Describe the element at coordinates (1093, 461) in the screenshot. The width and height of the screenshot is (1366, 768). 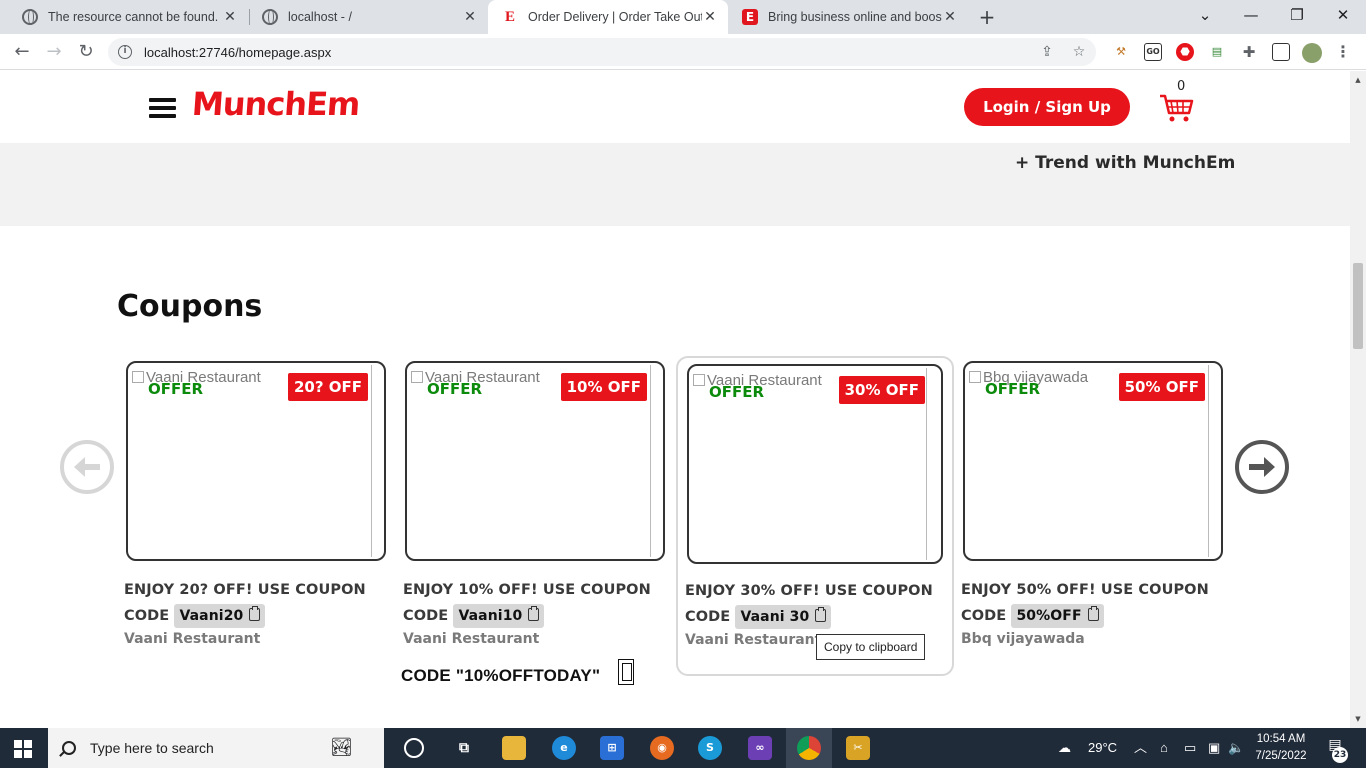
I see `coupon-image: Bbq vijayawada OFFER 50% OFF` at that location.